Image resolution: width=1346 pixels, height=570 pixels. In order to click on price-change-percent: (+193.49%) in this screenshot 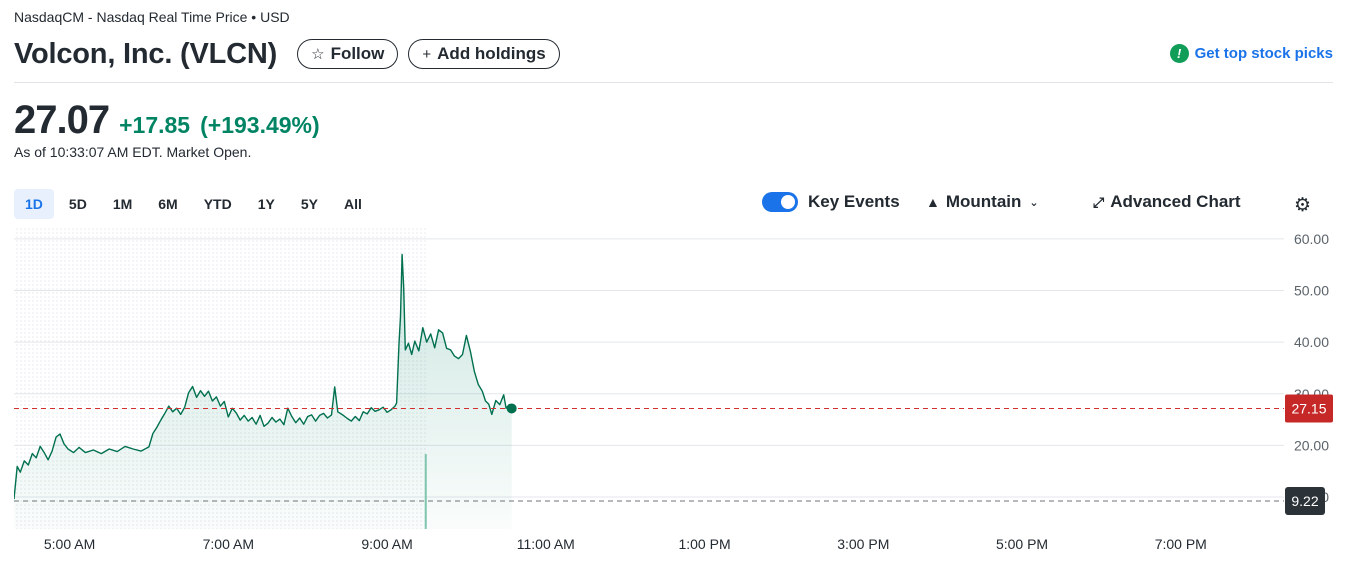, I will do `click(260, 125)`.